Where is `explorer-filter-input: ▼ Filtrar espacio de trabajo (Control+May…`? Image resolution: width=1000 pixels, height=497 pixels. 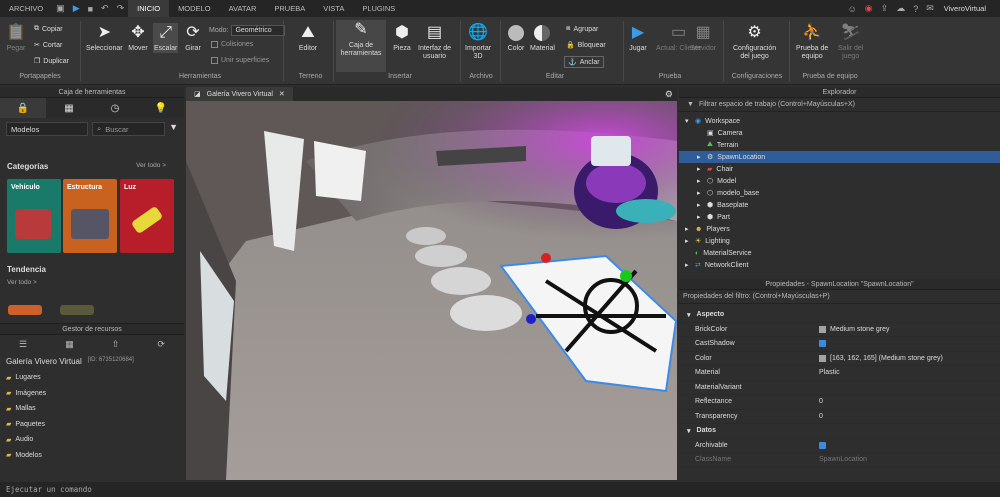 explorer-filter-input: ▼ Filtrar espacio de trabajo (Control+May… is located at coordinates (839, 105).